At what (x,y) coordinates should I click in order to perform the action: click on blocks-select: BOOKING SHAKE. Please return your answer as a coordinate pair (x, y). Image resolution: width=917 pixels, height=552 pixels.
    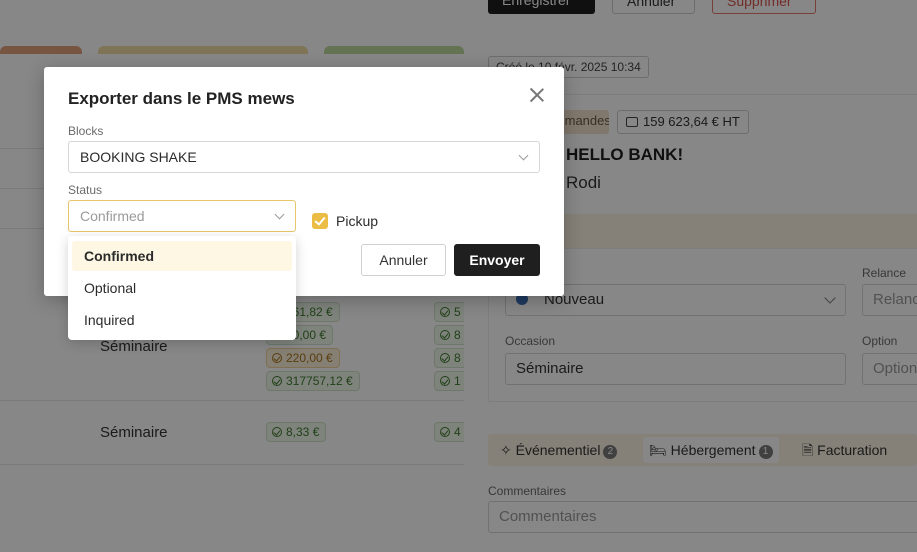
    Looking at the image, I should click on (304, 157).